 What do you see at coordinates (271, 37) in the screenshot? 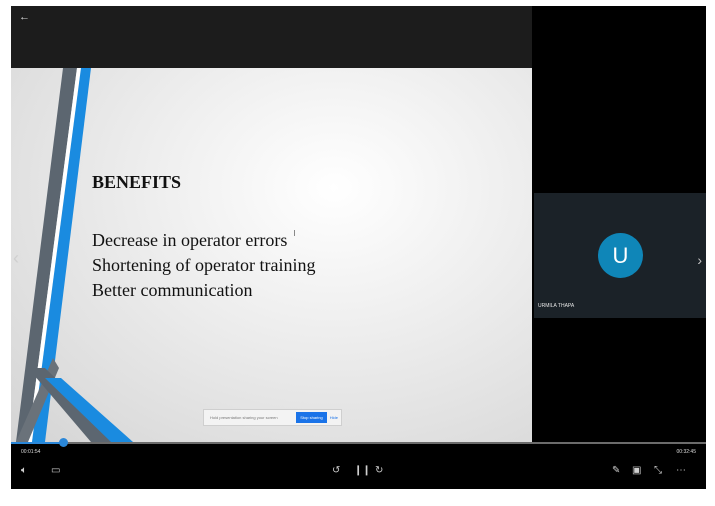
I see `top-bar: ←` at bounding box center [271, 37].